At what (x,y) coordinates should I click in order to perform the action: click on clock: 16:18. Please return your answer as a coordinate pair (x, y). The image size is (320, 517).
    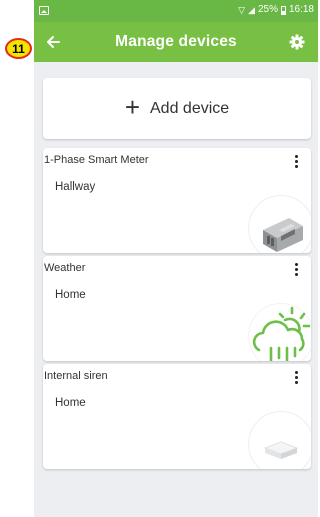
    Looking at the image, I should click on (301, 9).